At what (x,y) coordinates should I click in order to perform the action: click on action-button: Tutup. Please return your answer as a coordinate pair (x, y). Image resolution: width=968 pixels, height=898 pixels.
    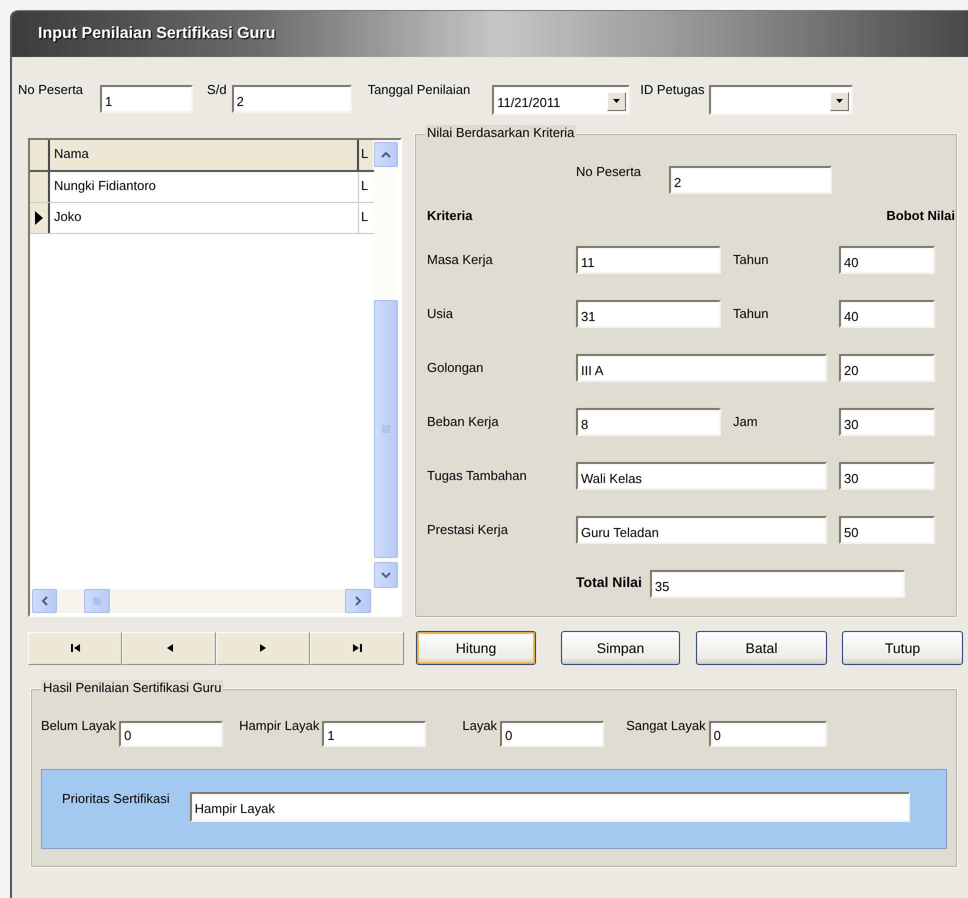
    Looking at the image, I should click on (902, 648).